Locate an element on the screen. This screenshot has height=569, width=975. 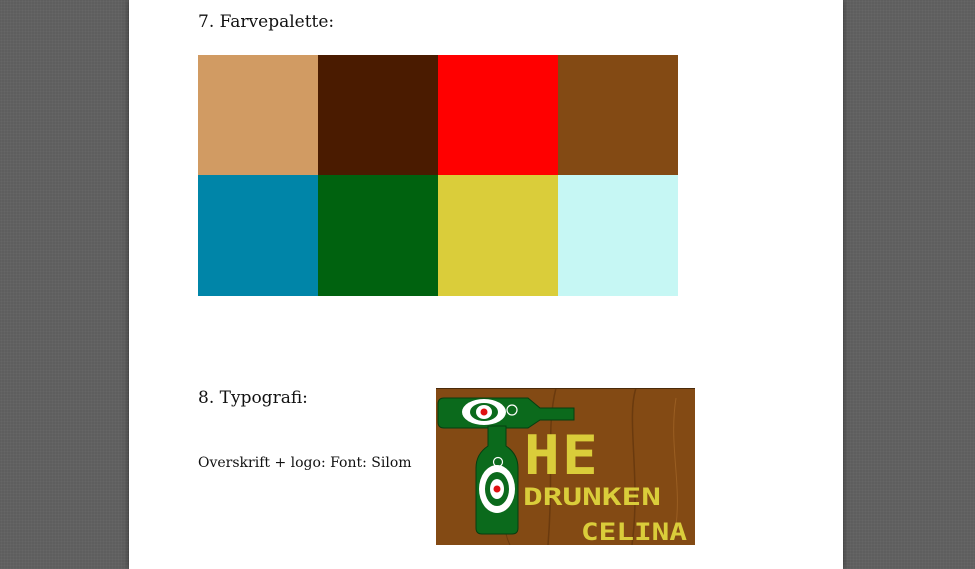
logo-text-drunken: DRUNKEN is located at coordinates (592, 497).